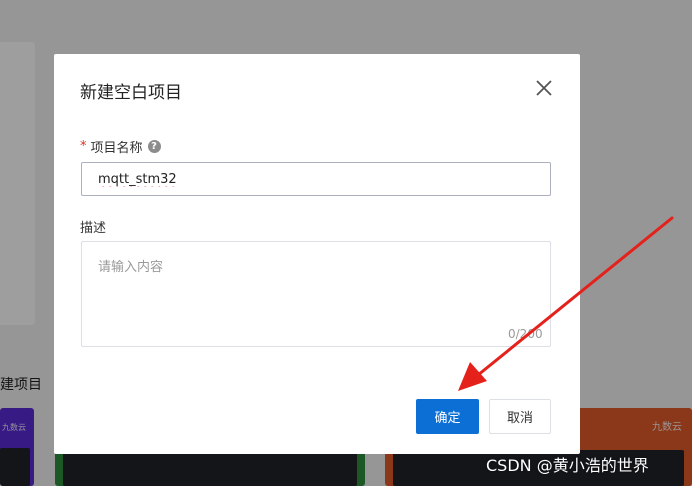  I want to click on dialog-title: 新建空白项目, so click(131, 93).